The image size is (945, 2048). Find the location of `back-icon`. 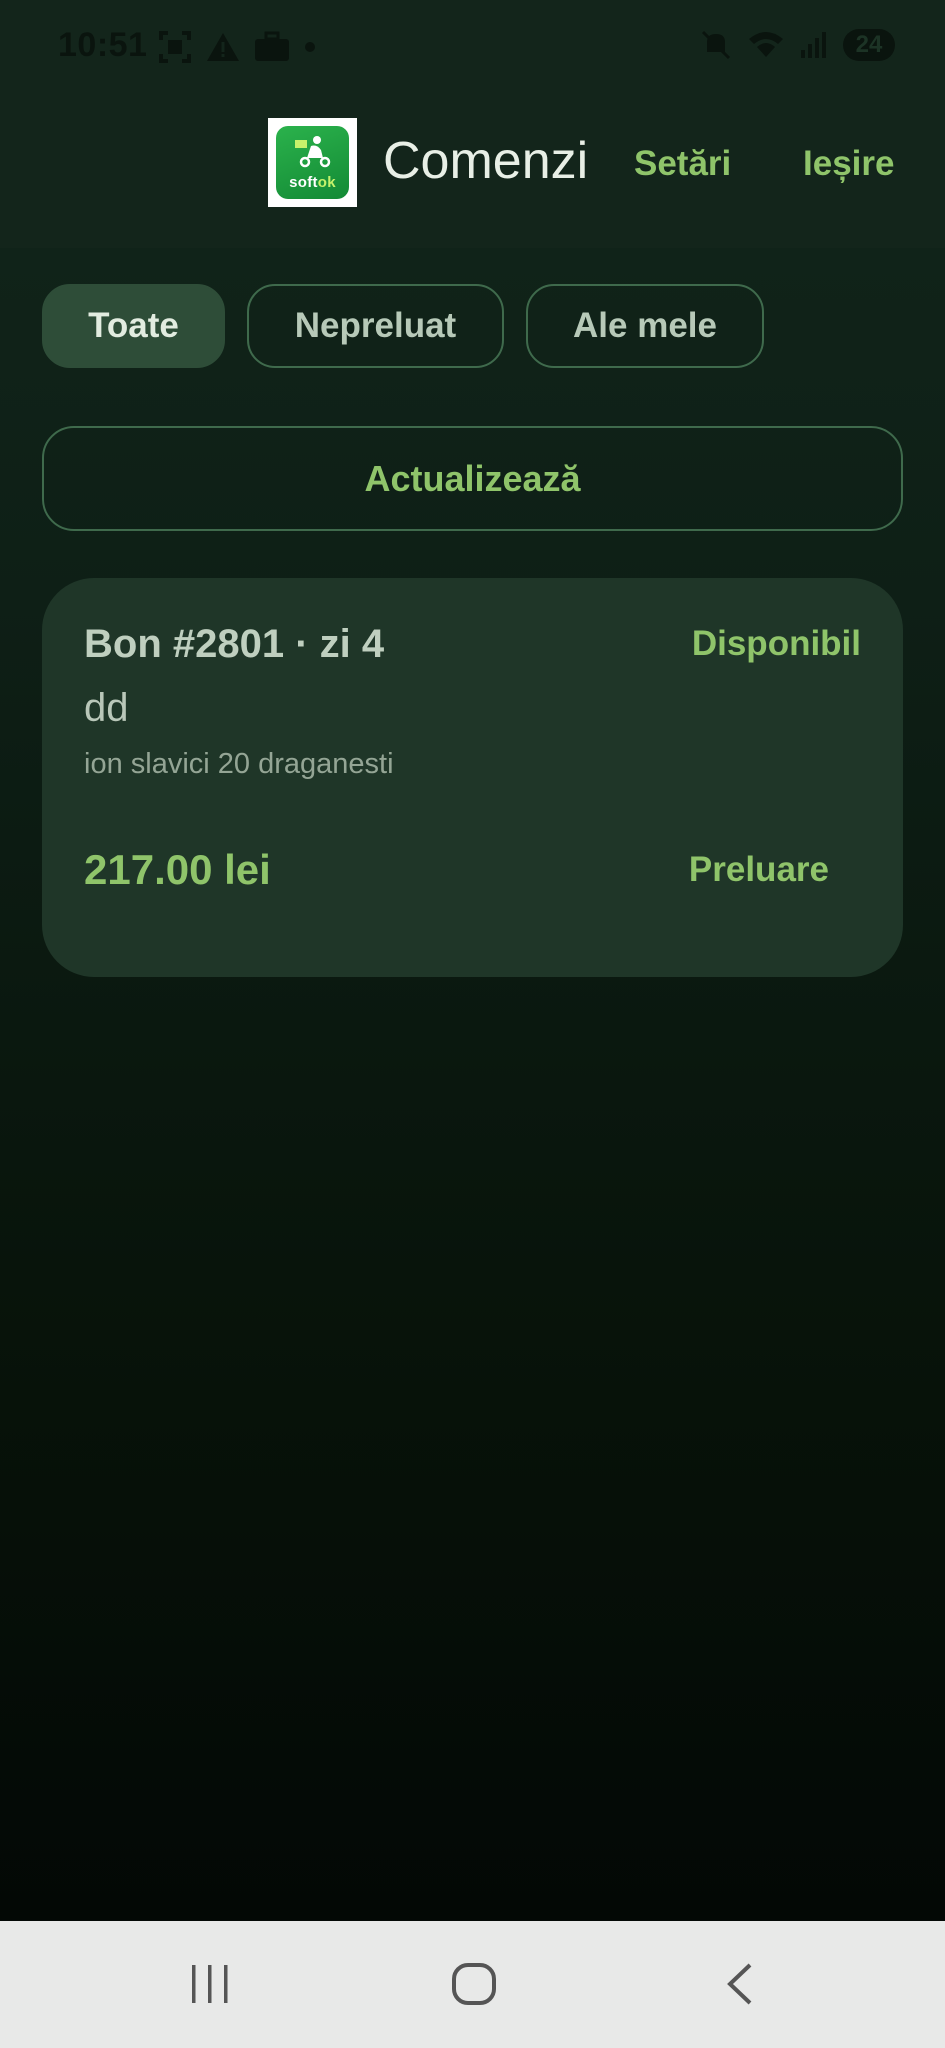

back-icon is located at coordinates (740, 1984).